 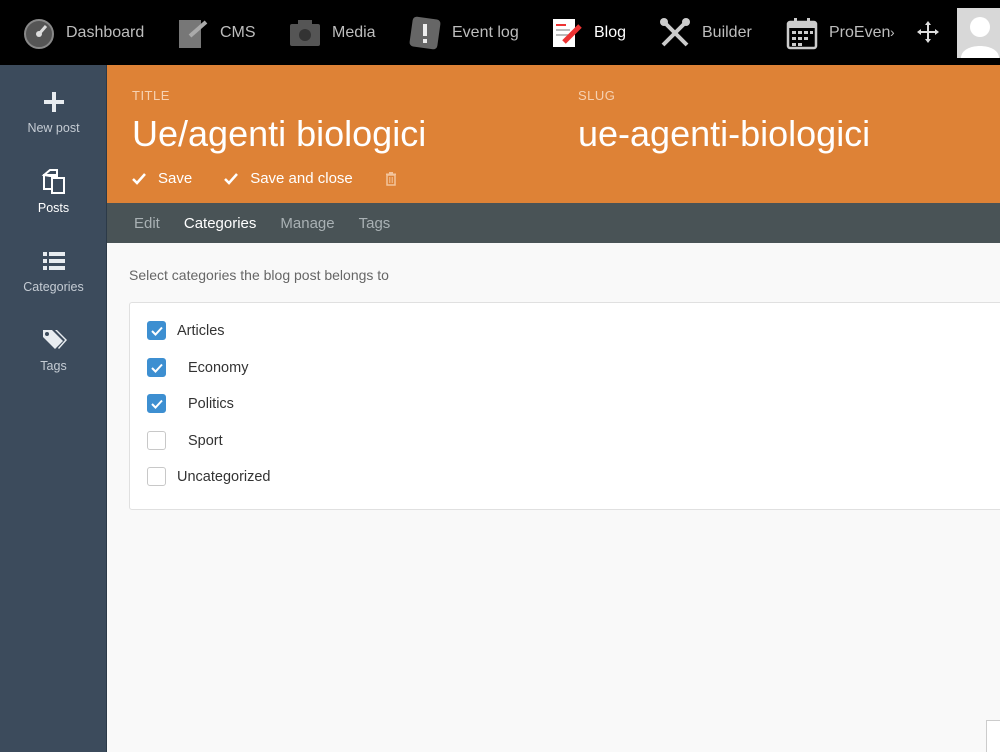 I want to click on nav-item-event-log: Event log, so click(x=463, y=32).